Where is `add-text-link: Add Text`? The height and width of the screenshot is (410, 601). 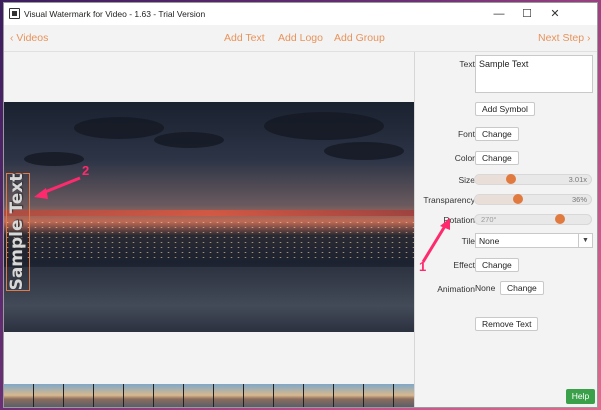 add-text-link: Add Text is located at coordinates (244, 38).